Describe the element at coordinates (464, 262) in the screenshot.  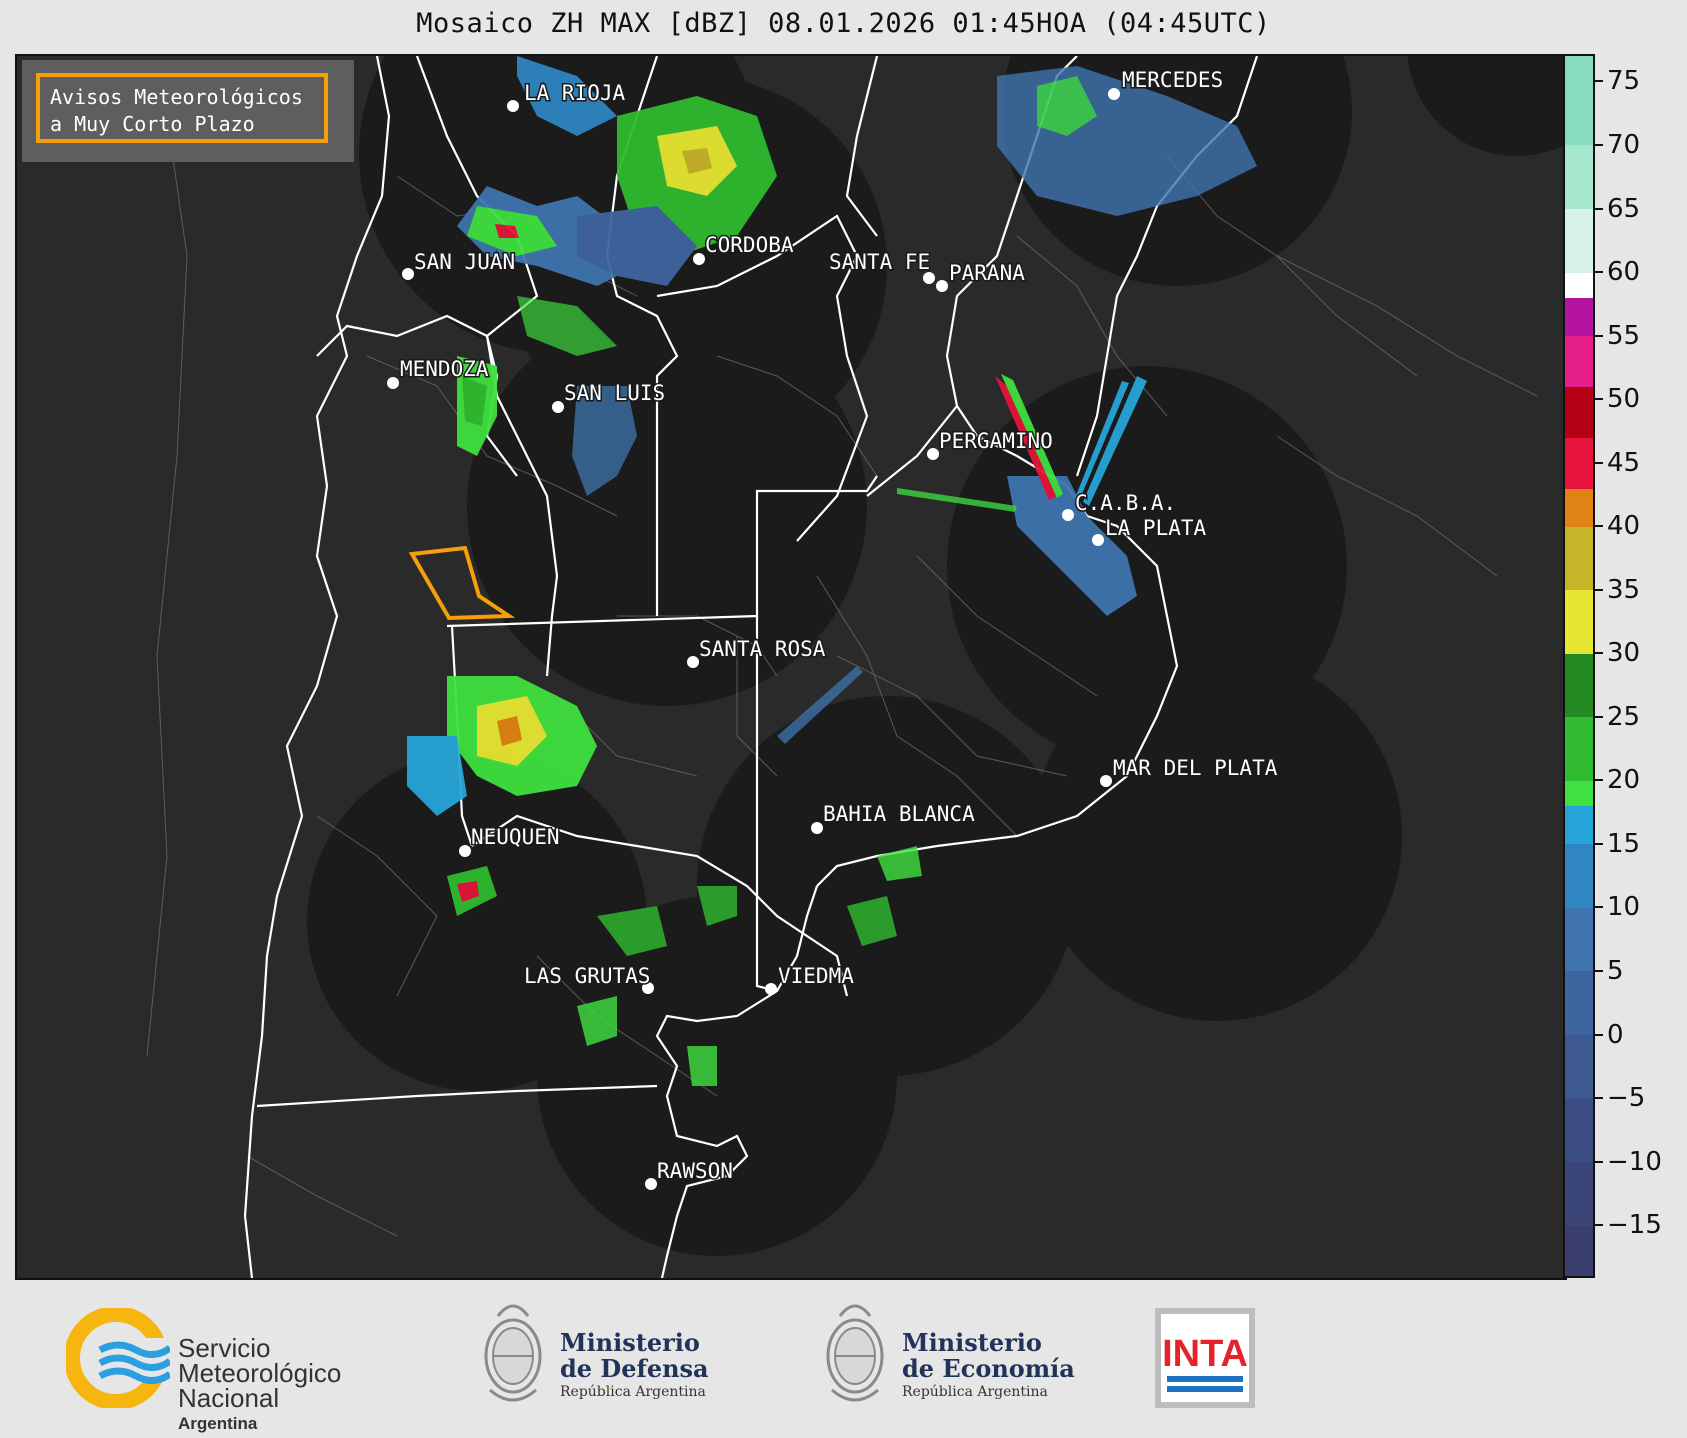
I see `city-label: SAN JUAN` at that location.